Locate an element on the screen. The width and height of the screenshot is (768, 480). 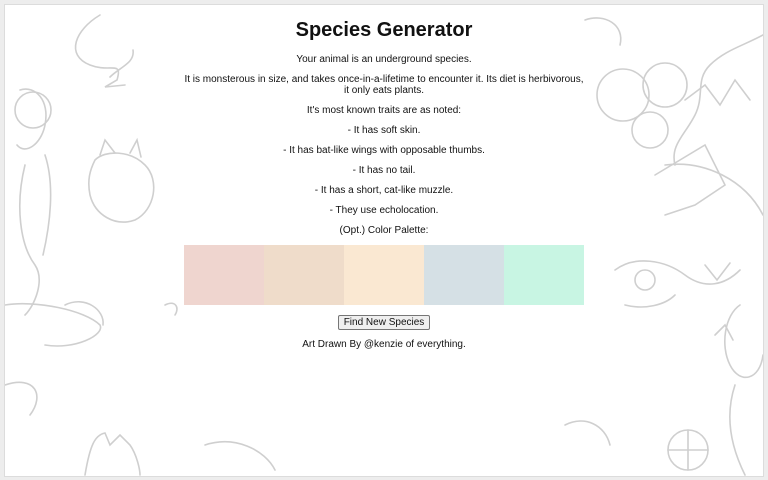
color-palette is located at coordinates (384, 275).